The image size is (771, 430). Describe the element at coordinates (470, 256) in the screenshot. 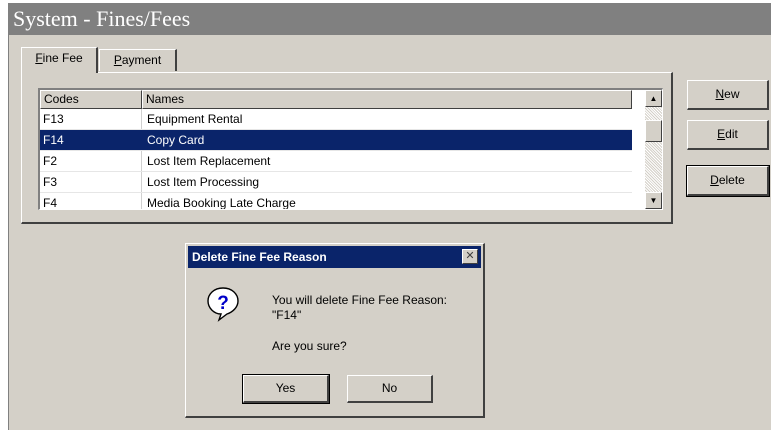

I see `close-icon: ✕` at that location.